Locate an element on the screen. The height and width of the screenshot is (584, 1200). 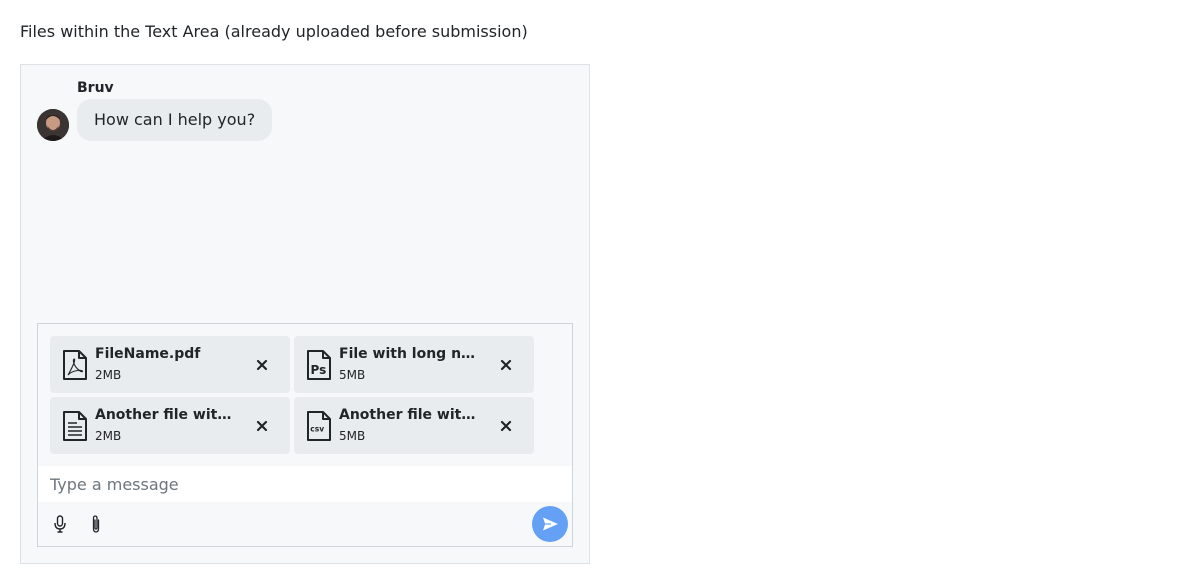
microphone-icon is located at coordinates (60, 524).